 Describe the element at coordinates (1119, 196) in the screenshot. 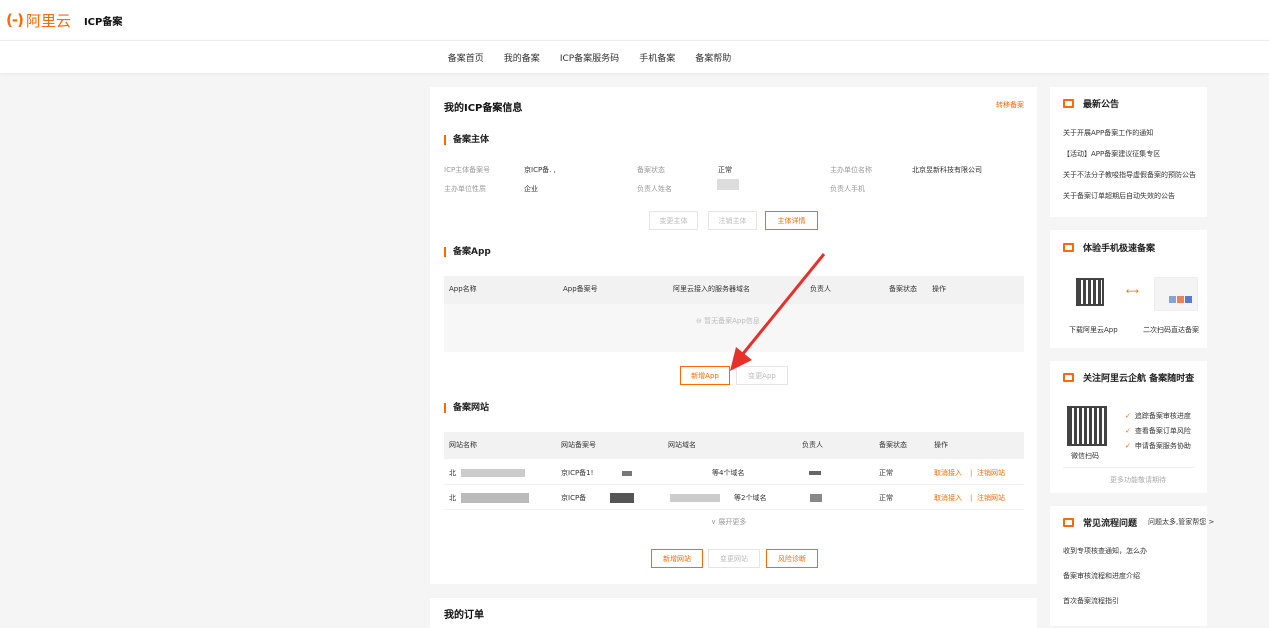

I see `announcement-item: 关于备案订单超期后自动失效的公告` at that location.